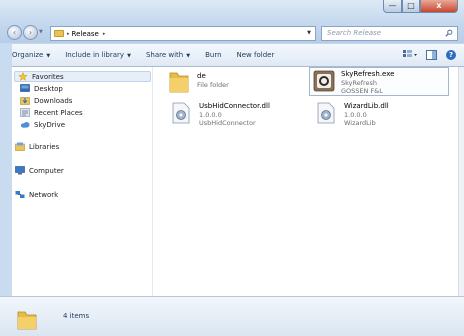 The height and width of the screenshot is (336, 464). Describe the element at coordinates (461, 181) in the screenshot. I see `vertical-scrollbar` at that location.